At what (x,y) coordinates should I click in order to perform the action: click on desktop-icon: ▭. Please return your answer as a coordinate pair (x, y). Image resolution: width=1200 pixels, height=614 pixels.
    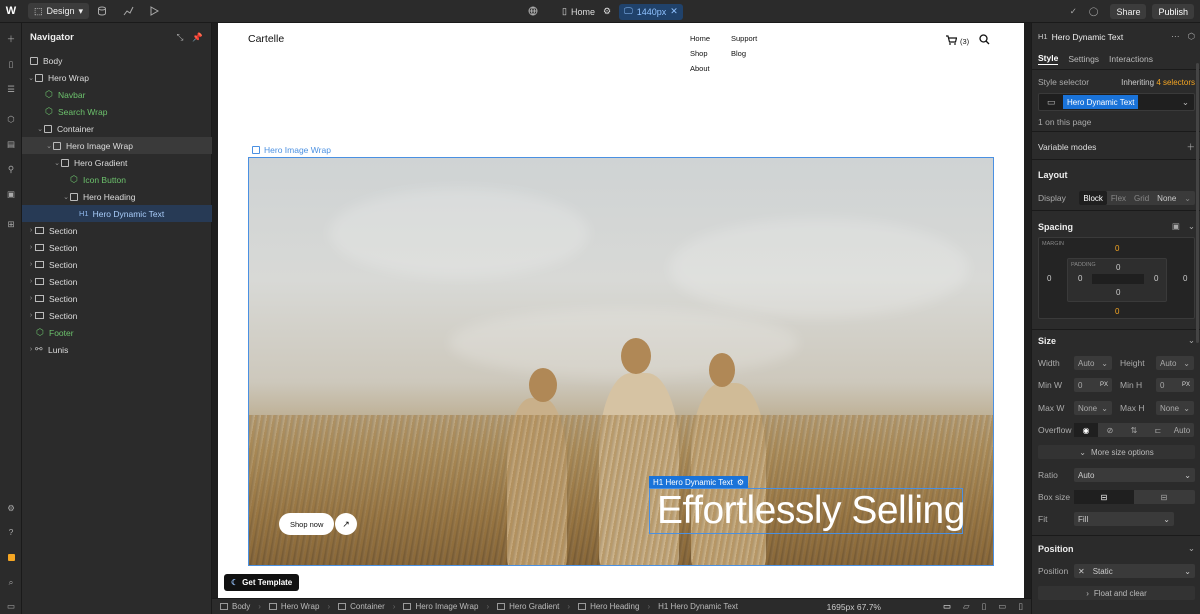
    Looking at the image, I should click on (947, 606).